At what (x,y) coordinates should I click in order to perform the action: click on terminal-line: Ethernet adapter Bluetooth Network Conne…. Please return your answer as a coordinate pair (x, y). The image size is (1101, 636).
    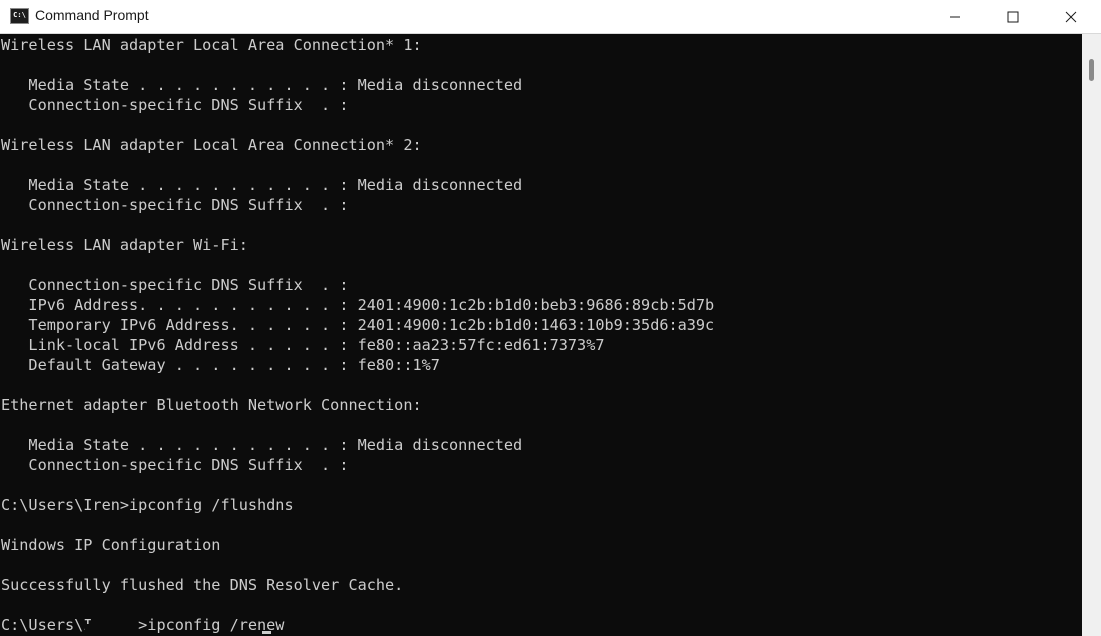
    Looking at the image, I should click on (211, 405).